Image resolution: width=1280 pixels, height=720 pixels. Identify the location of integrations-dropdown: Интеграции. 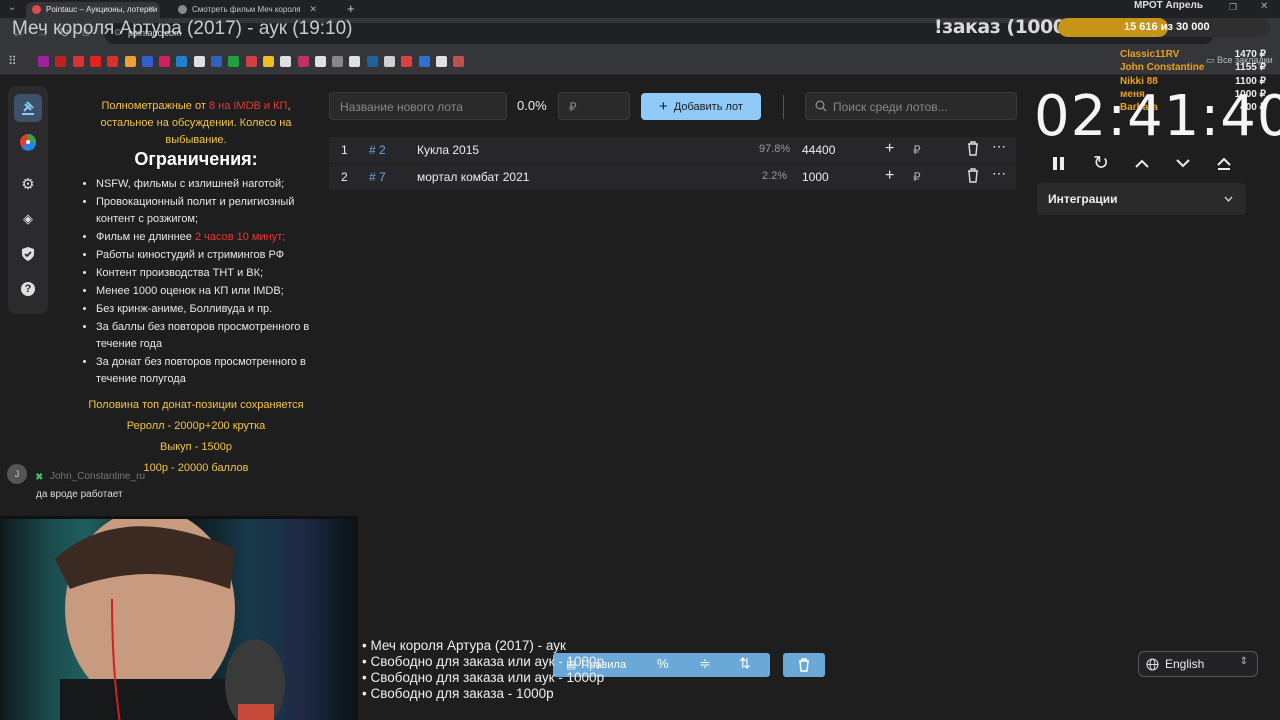
(1141, 199).